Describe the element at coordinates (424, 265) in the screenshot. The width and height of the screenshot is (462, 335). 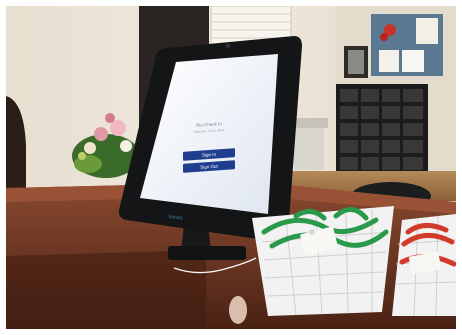
I see `basket-red-lanyards` at that location.